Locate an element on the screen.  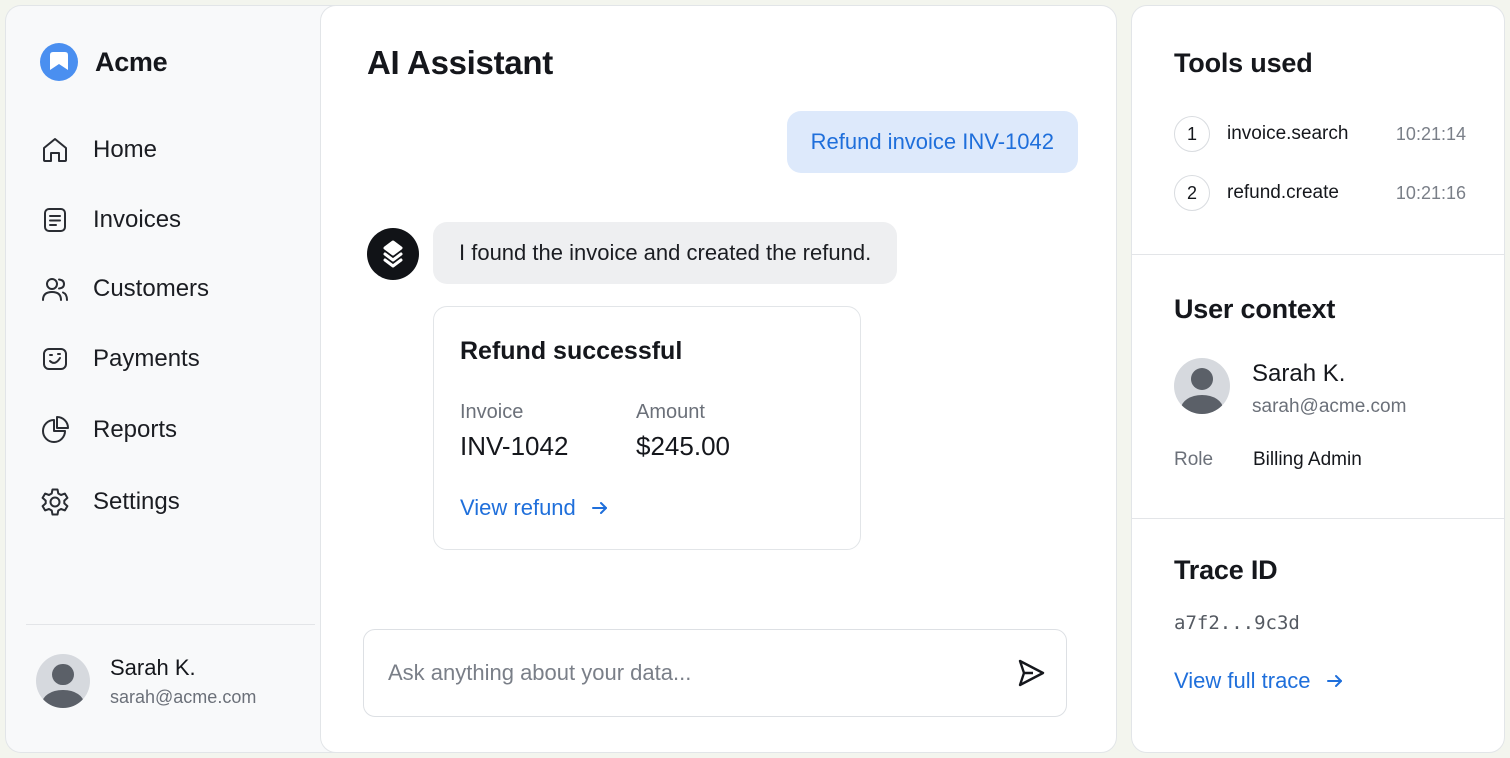
user-context-heading: User context is located at coordinates (1255, 309).